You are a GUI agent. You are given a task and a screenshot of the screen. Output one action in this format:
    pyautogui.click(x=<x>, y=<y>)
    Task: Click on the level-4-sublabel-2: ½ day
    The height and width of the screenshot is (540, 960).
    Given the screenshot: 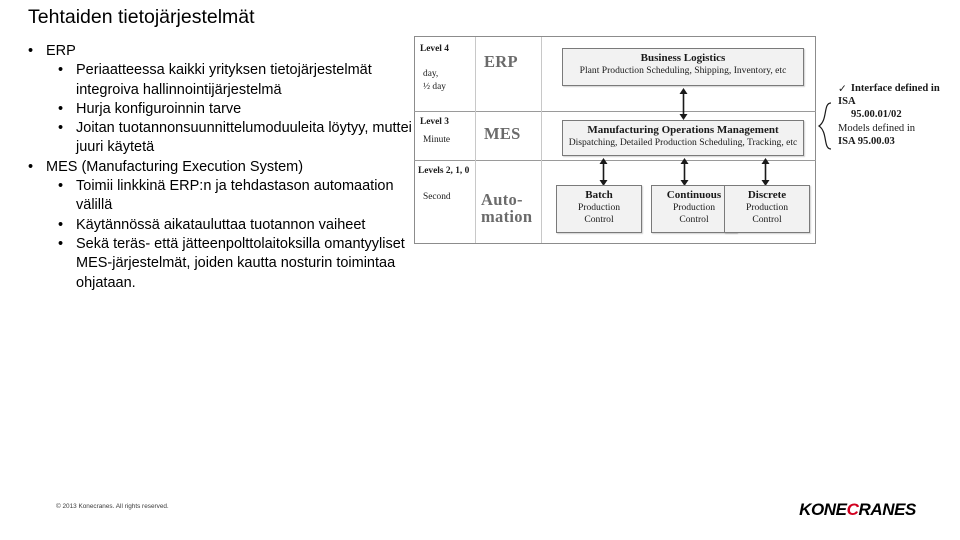 What is the action you would take?
    pyautogui.click(x=434, y=87)
    